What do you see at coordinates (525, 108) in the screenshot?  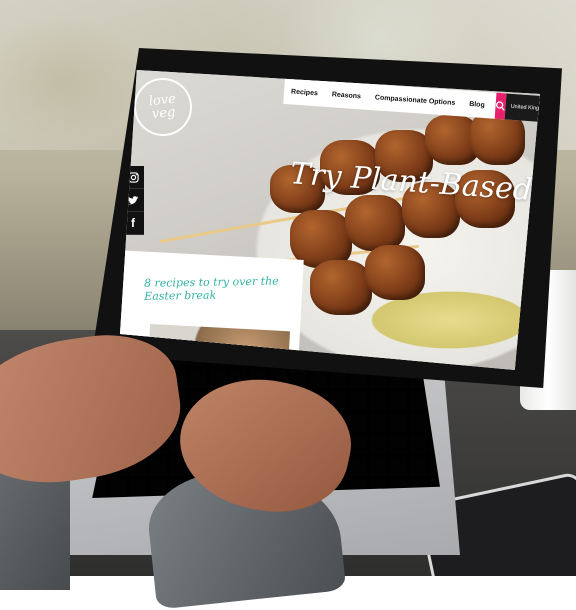 I see `region-label: United Kingdom` at bounding box center [525, 108].